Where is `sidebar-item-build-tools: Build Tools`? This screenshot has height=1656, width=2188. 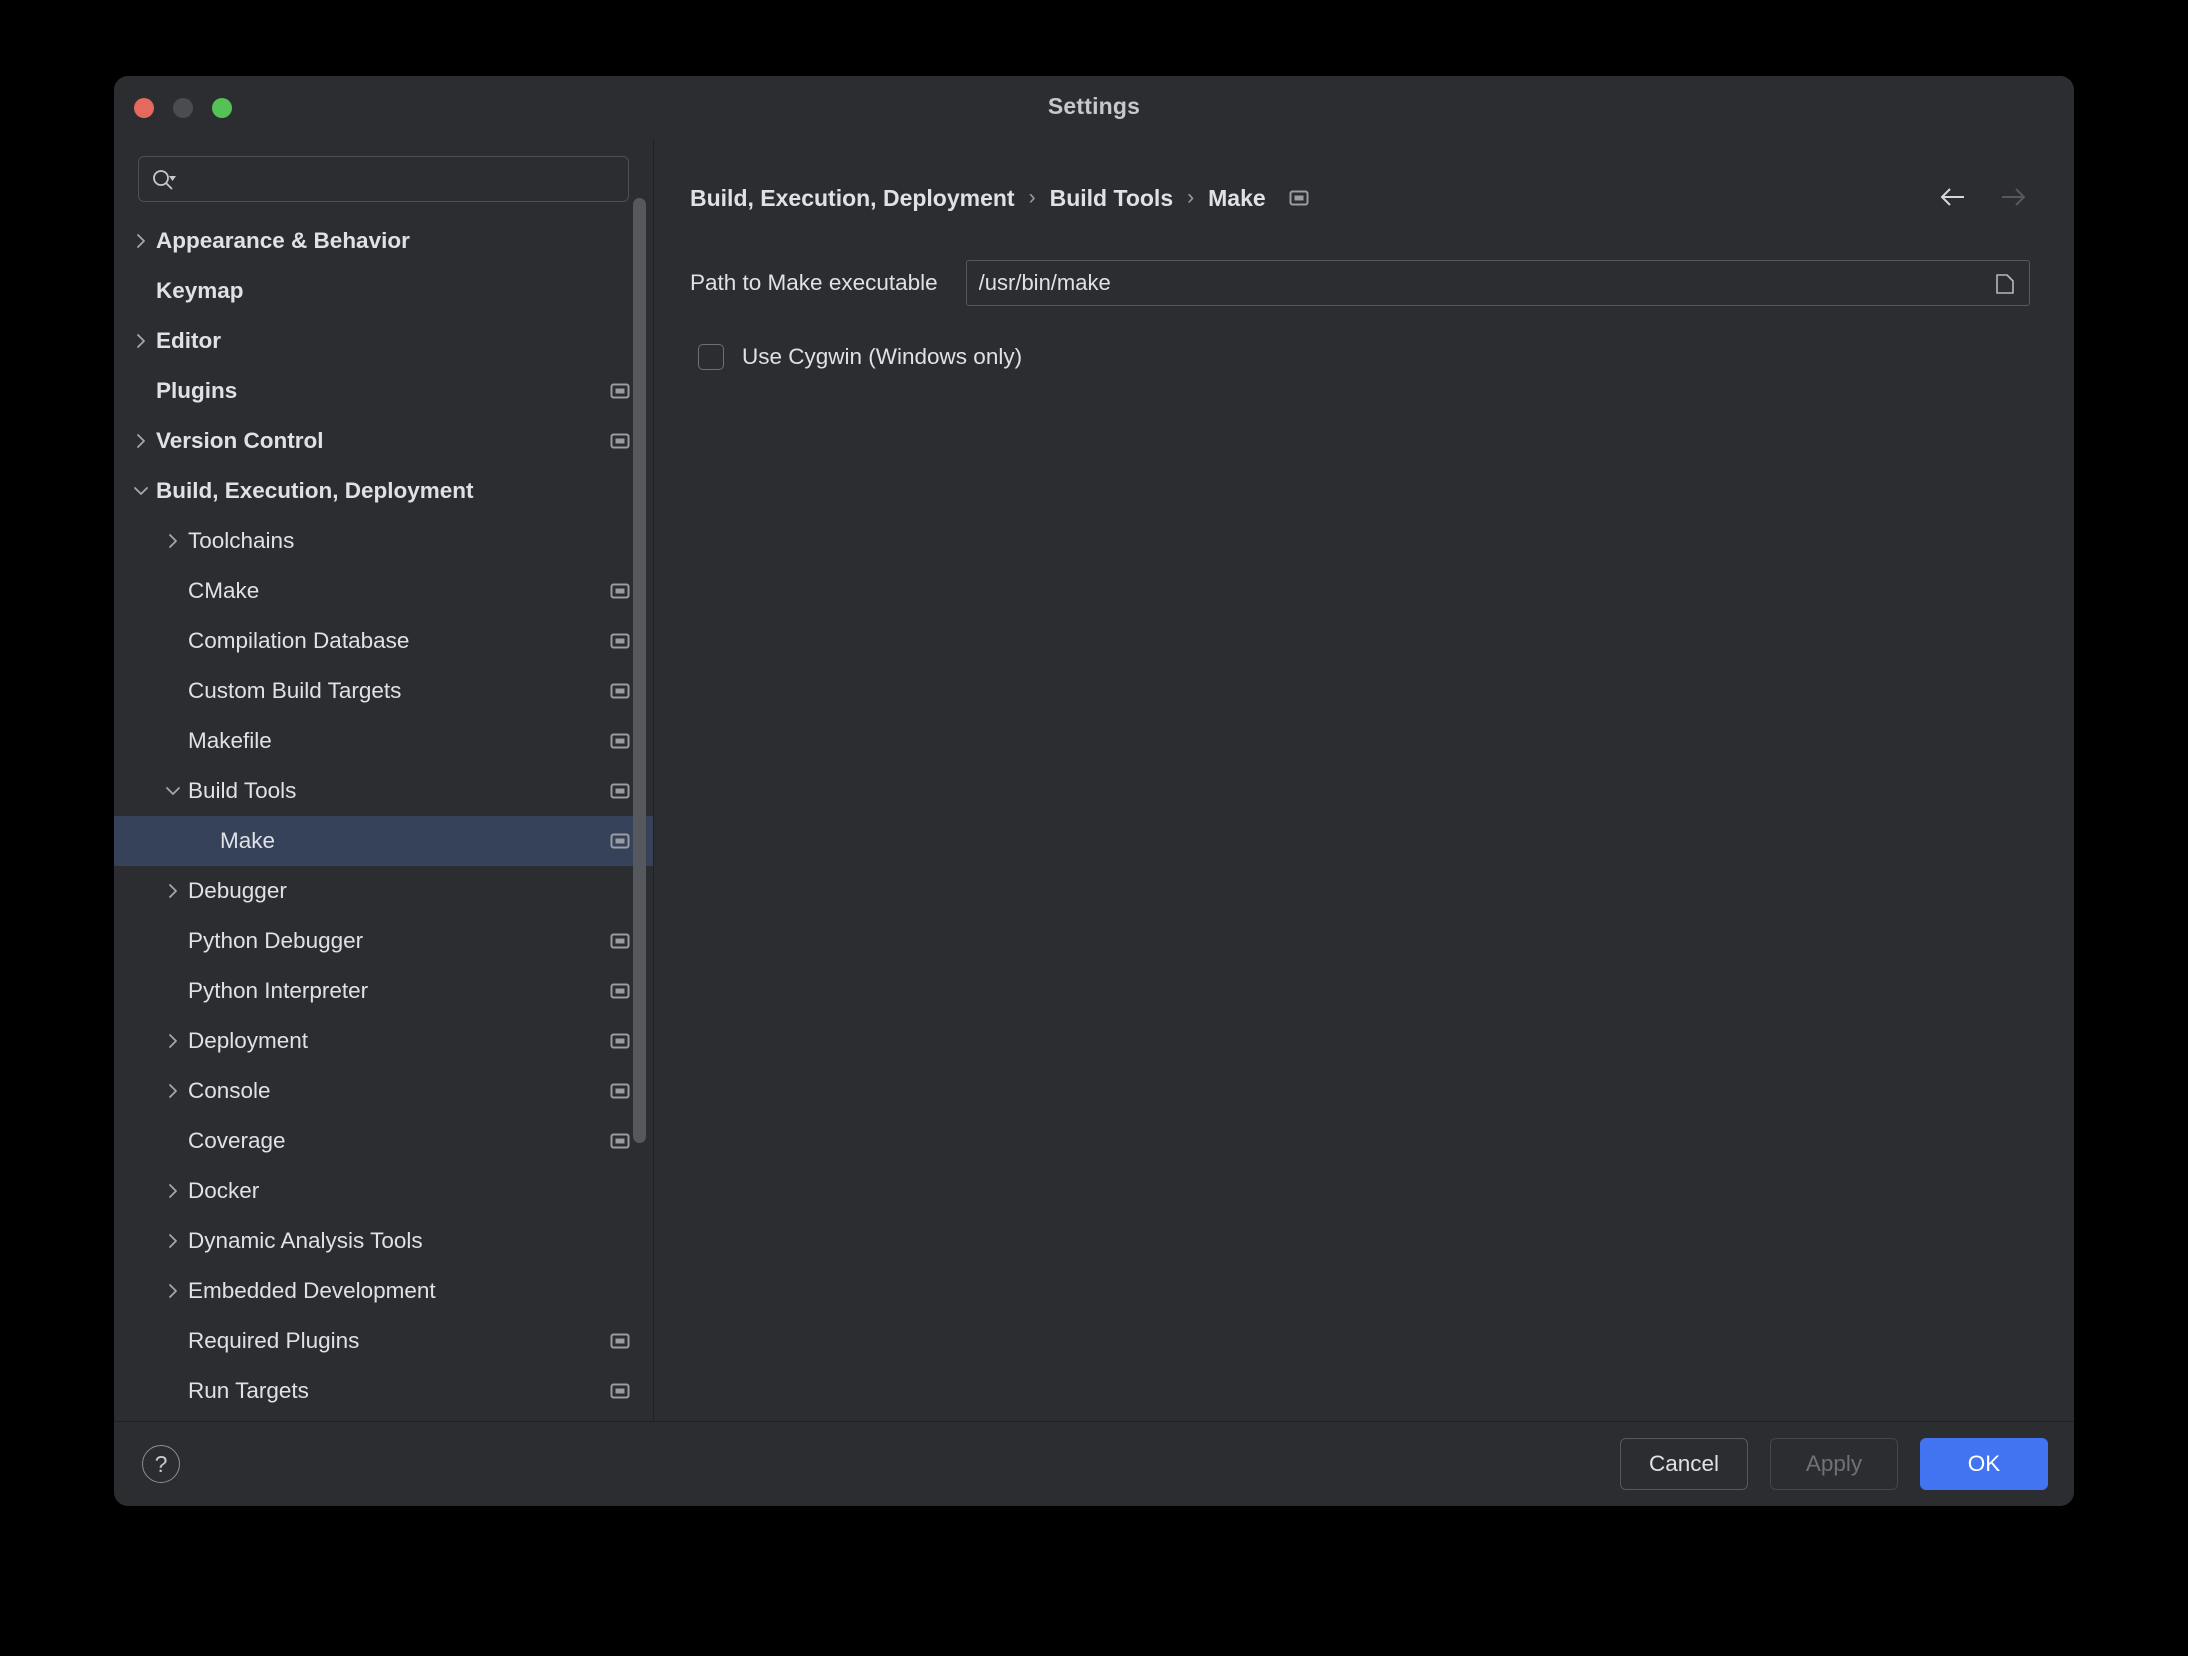 sidebar-item-build-tools: Build Tools is located at coordinates (383, 791).